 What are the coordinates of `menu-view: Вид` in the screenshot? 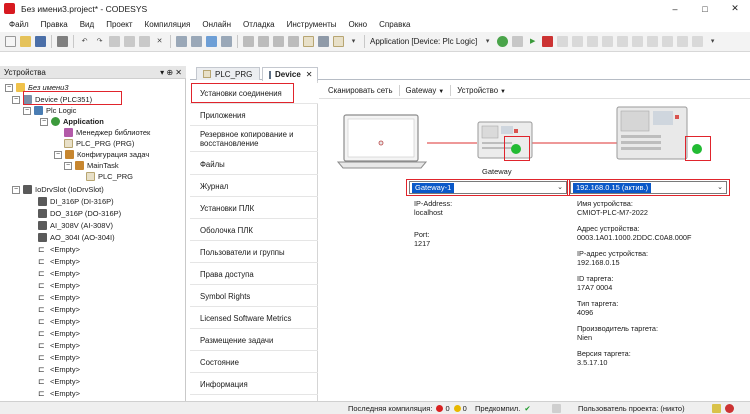 It's located at (87, 24).